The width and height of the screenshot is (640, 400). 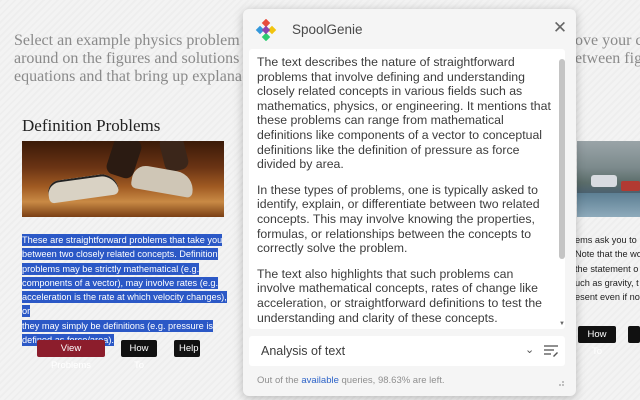 What do you see at coordinates (139, 355) in the screenshot?
I see `how-to-button: How To` at bounding box center [139, 355].